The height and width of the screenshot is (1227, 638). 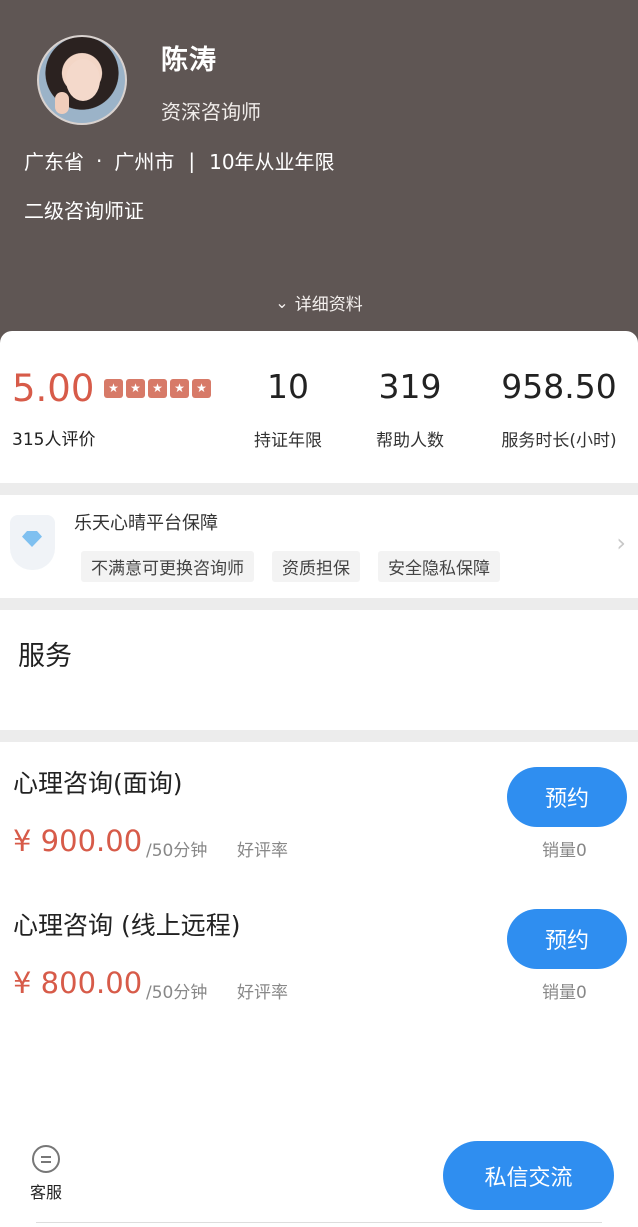 What do you see at coordinates (272, 162) in the screenshot?
I see `experience: 10年从业年限` at bounding box center [272, 162].